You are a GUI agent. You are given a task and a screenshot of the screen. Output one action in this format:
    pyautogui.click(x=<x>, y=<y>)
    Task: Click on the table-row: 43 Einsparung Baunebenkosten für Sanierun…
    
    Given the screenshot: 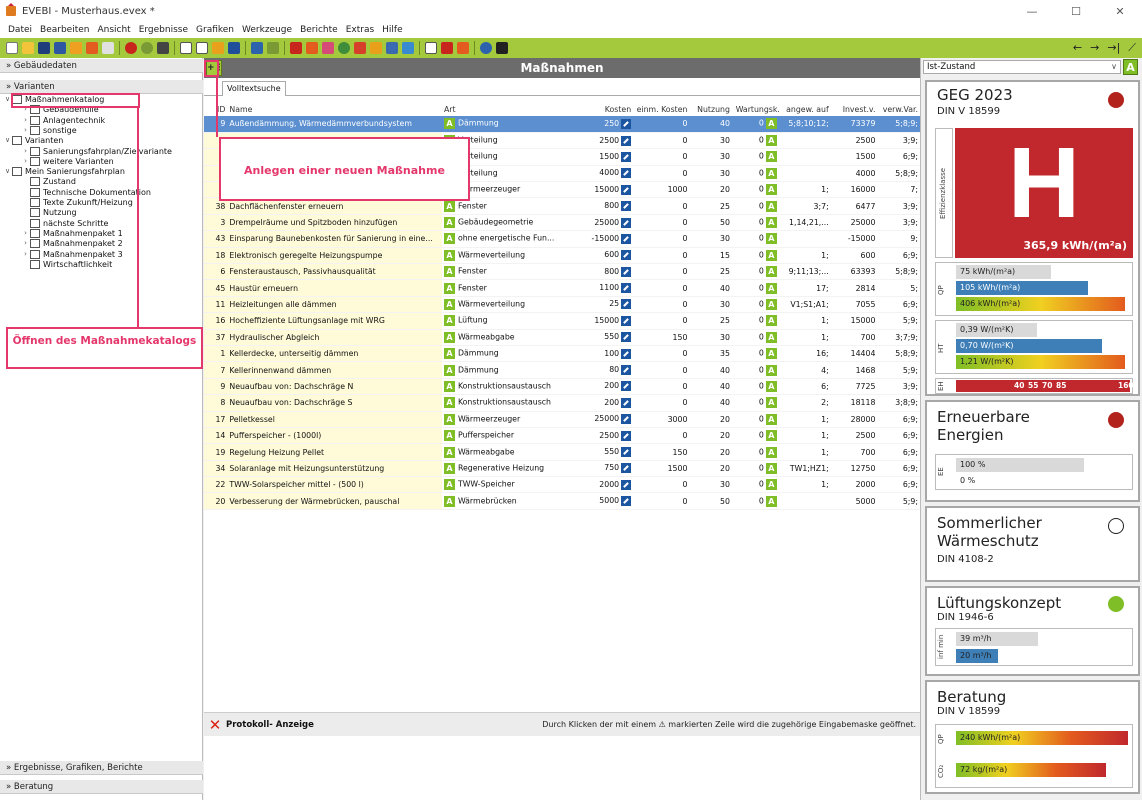 What is the action you would take?
    pyautogui.click(x=562, y=239)
    